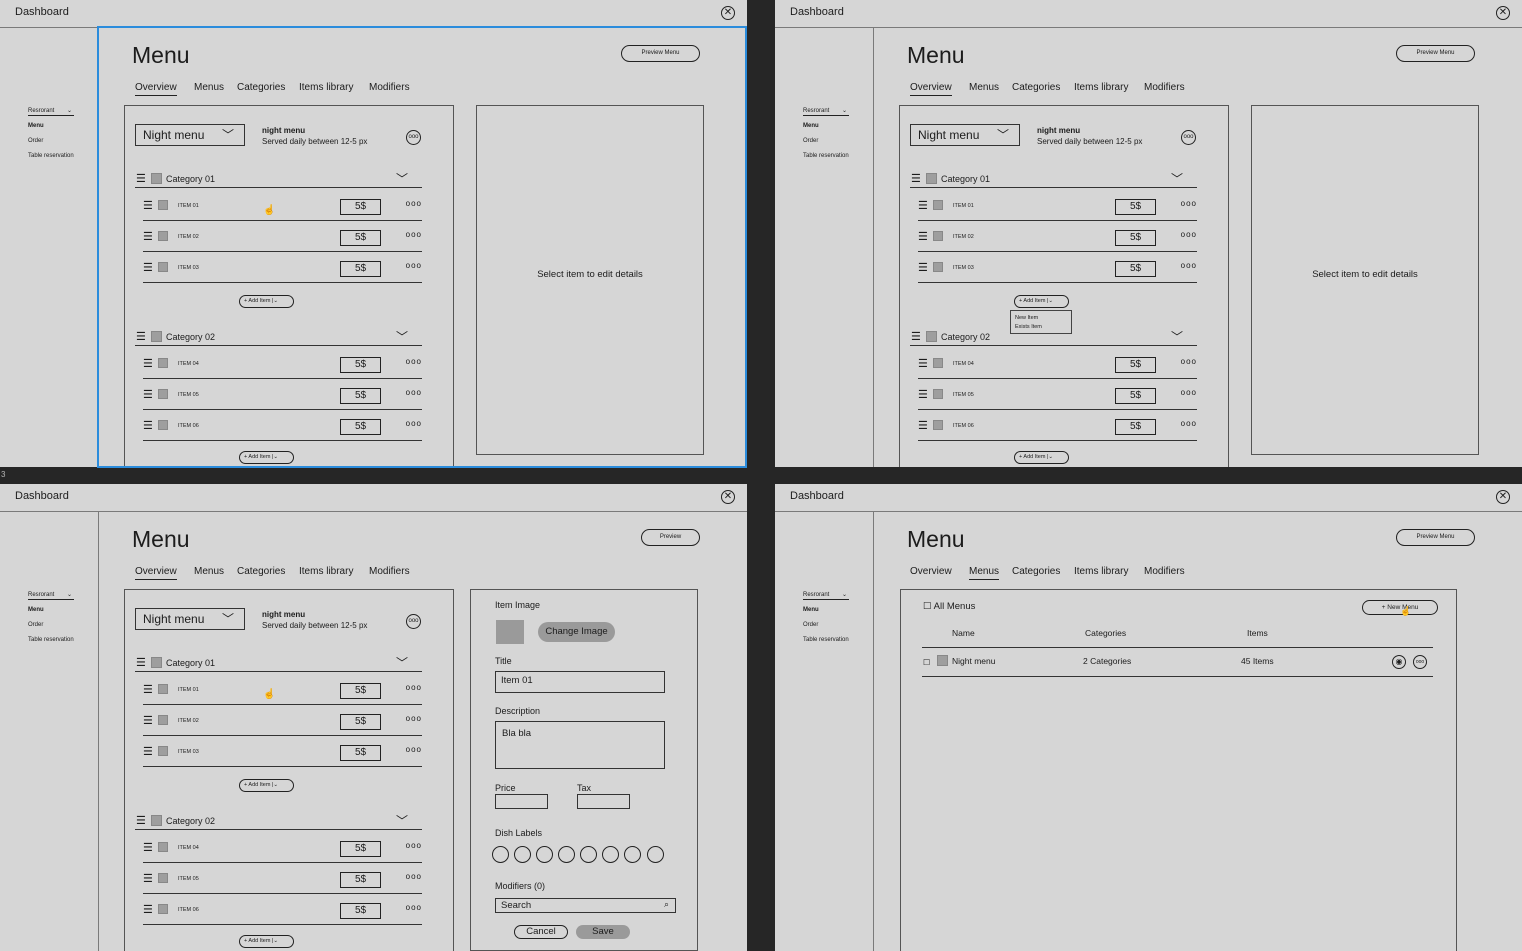 The width and height of the screenshot is (1522, 951). Describe the element at coordinates (585, 905) in the screenshot. I see `modifier-search-input: Search ⌕` at that location.